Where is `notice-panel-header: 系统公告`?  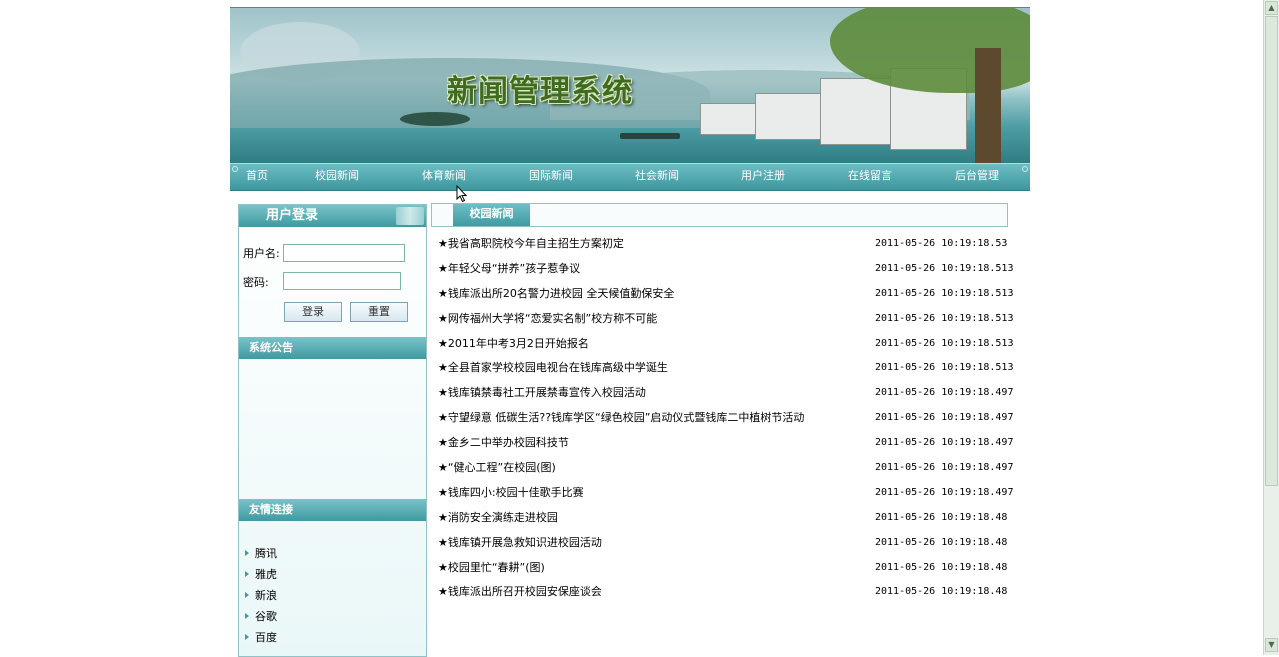 notice-panel-header: 系统公告 is located at coordinates (332, 348).